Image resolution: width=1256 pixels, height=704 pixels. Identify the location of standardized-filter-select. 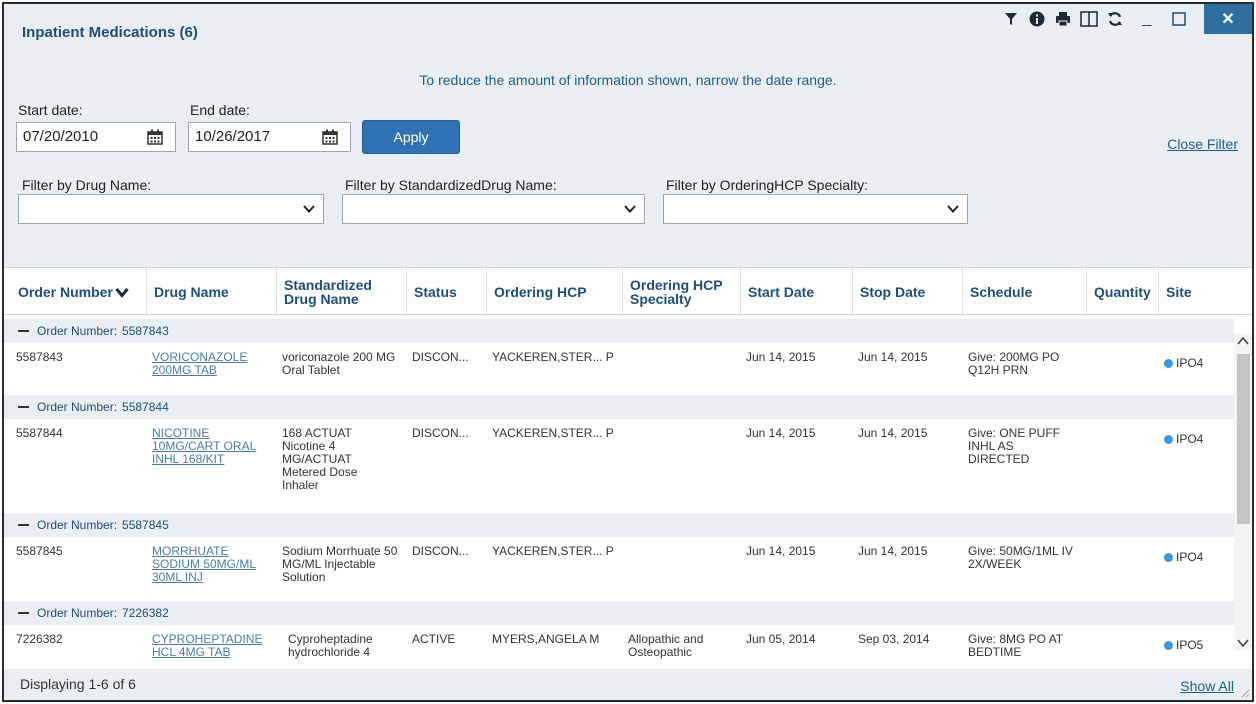
(493, 209).